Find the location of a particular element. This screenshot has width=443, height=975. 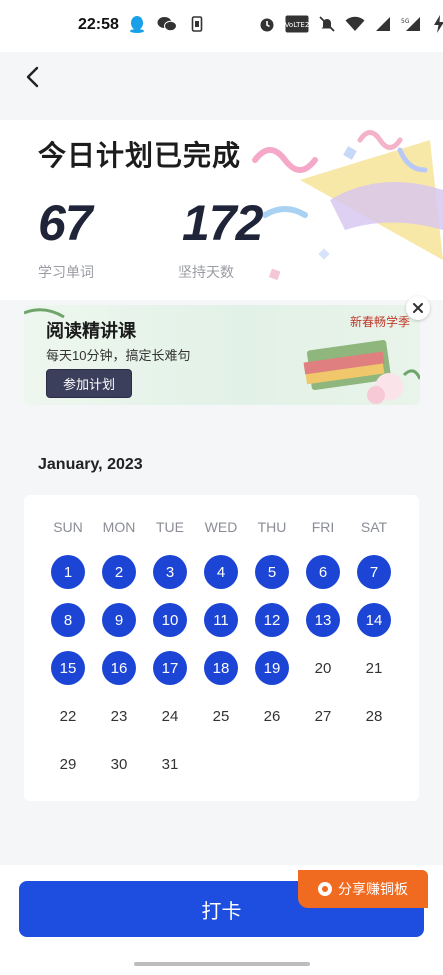

streak-days-count: 172 is located at coordinates (222, 223).